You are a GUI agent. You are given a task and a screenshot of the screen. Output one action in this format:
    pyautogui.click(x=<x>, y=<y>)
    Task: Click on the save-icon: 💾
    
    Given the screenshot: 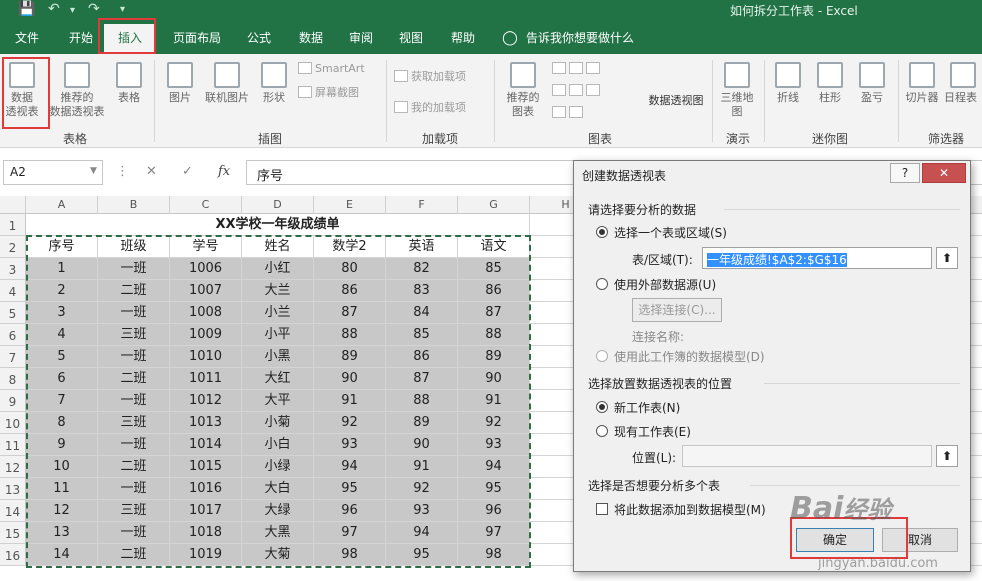 What is the action you would take?
    pyautogui.click(x=26, y=9)
    